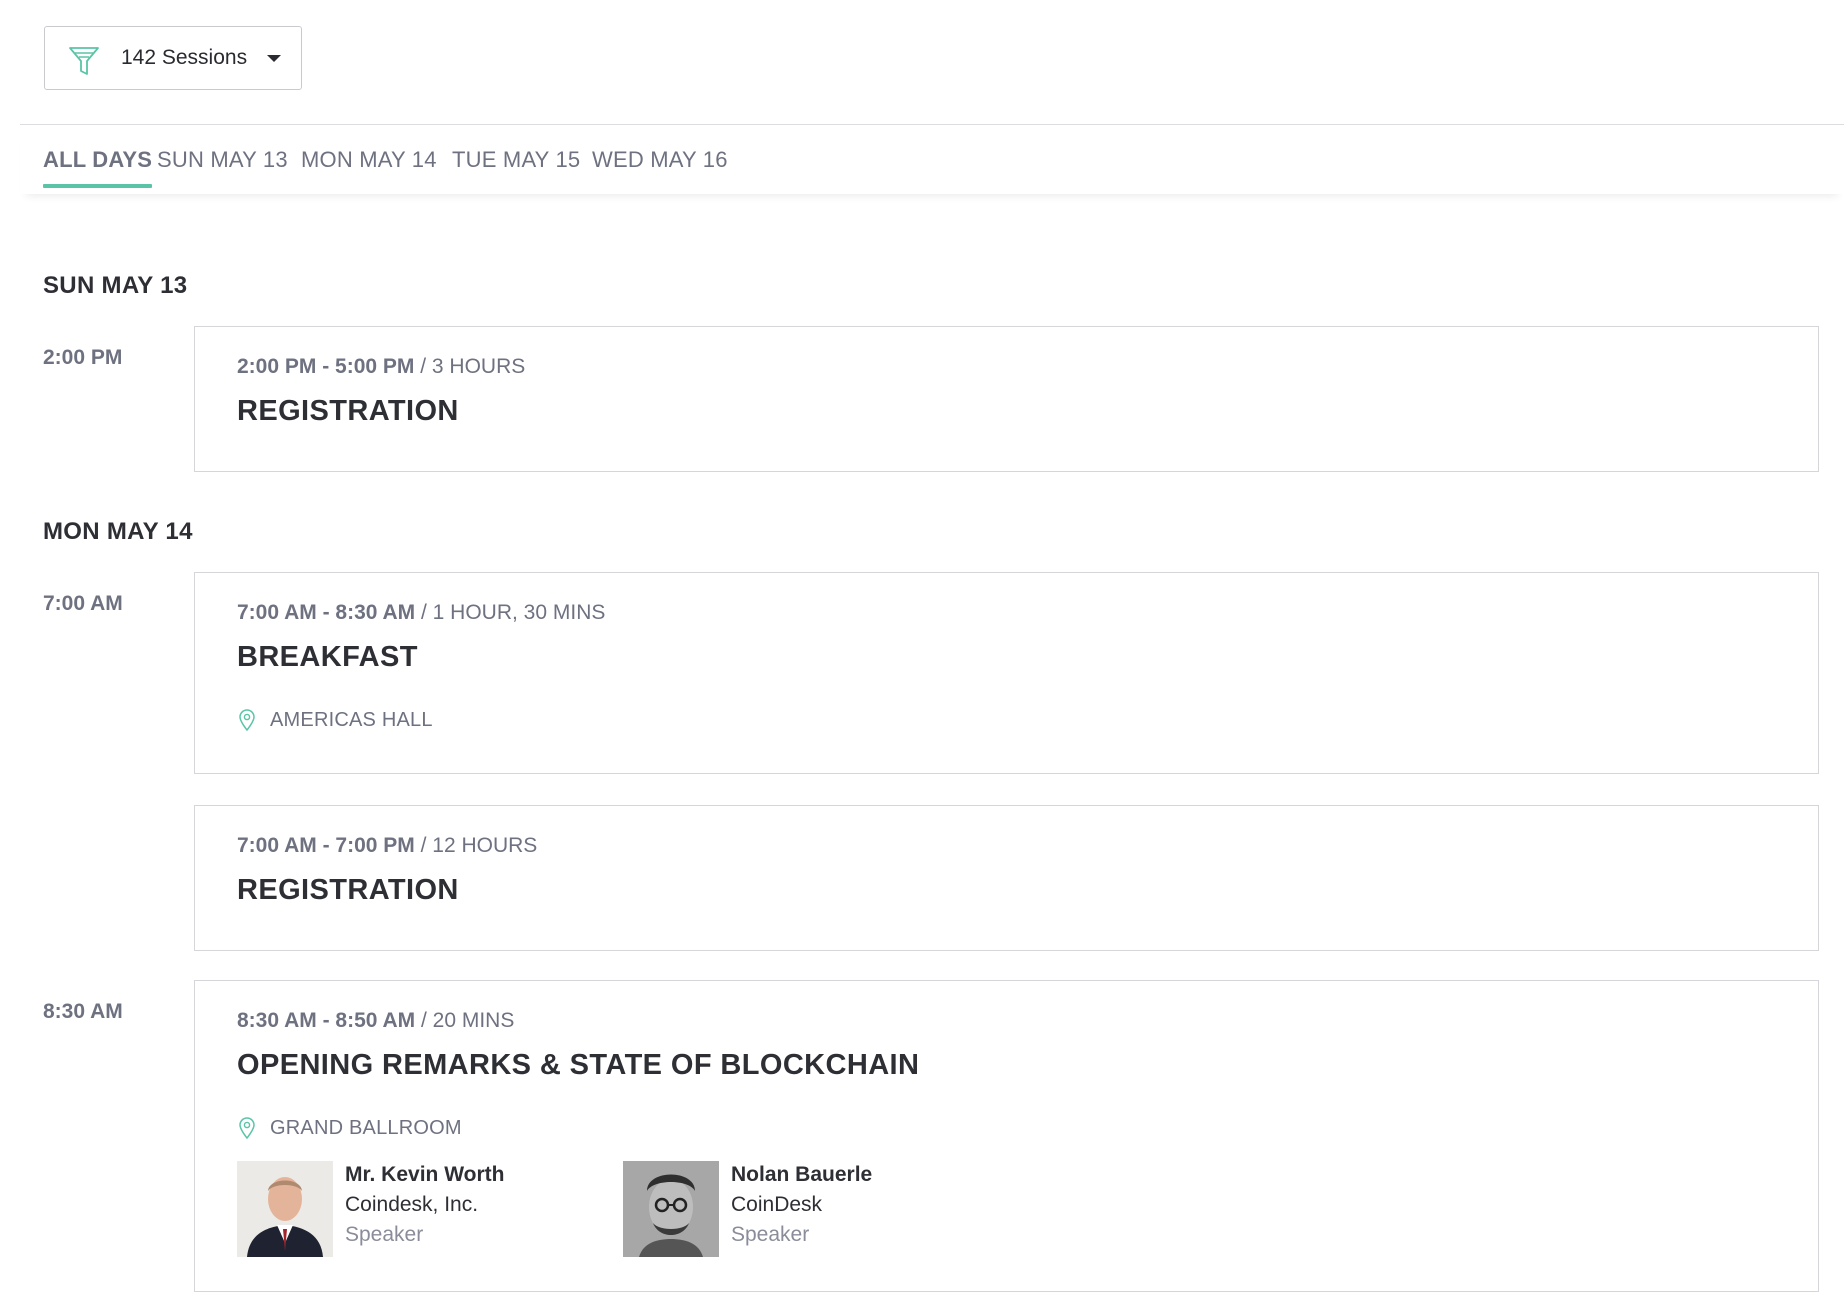  I want to click on session-time-range: 7:00 AM - 8:30 AM / 1 HOUR, 30 MINS, so click(421, 612).